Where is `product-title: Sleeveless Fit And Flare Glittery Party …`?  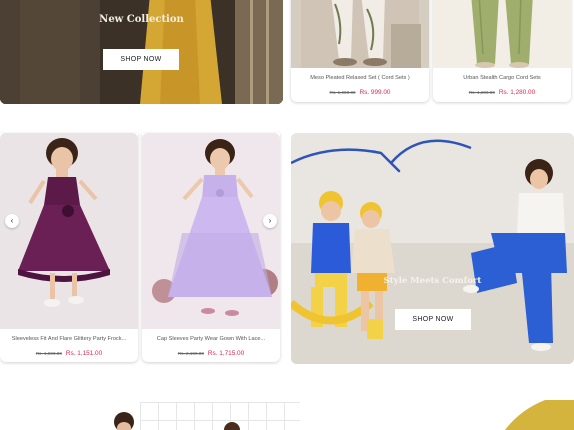 product-title: Sleeveless Fit And Flare Glittery Party … is located at coordinates (69, 339).